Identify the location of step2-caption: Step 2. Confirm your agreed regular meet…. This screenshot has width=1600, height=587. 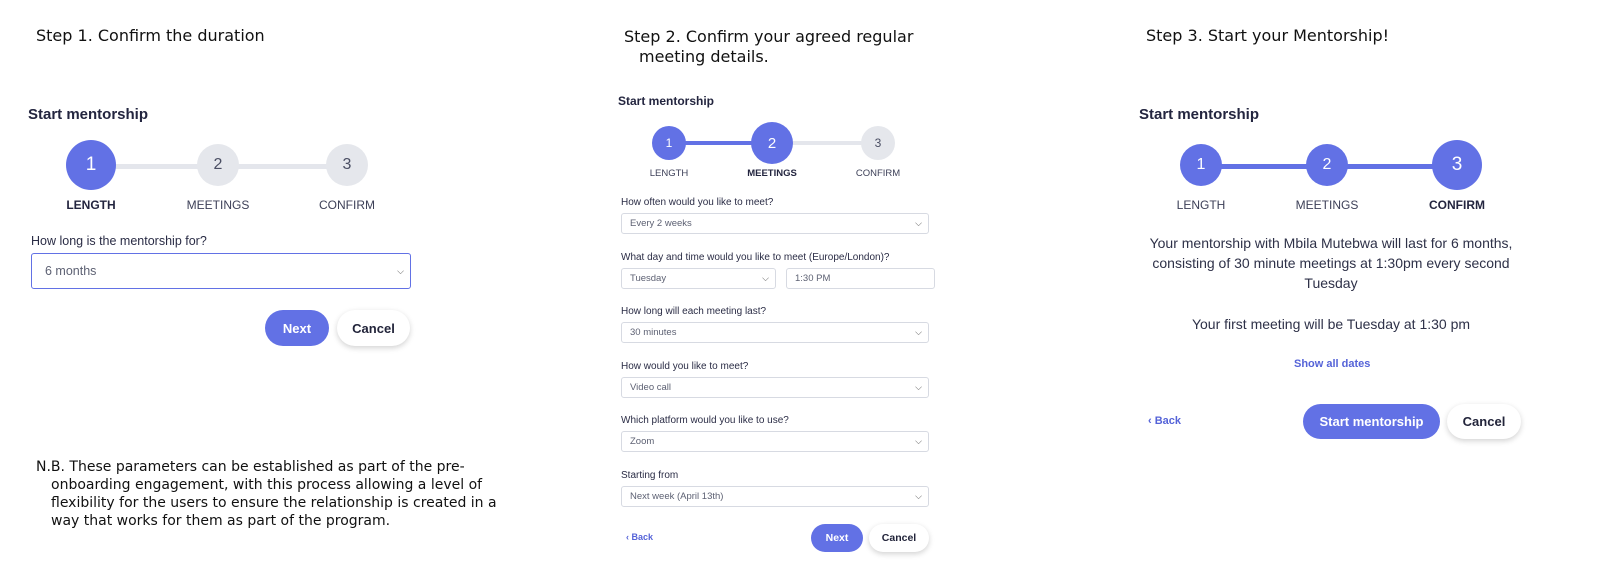
(769, 46).